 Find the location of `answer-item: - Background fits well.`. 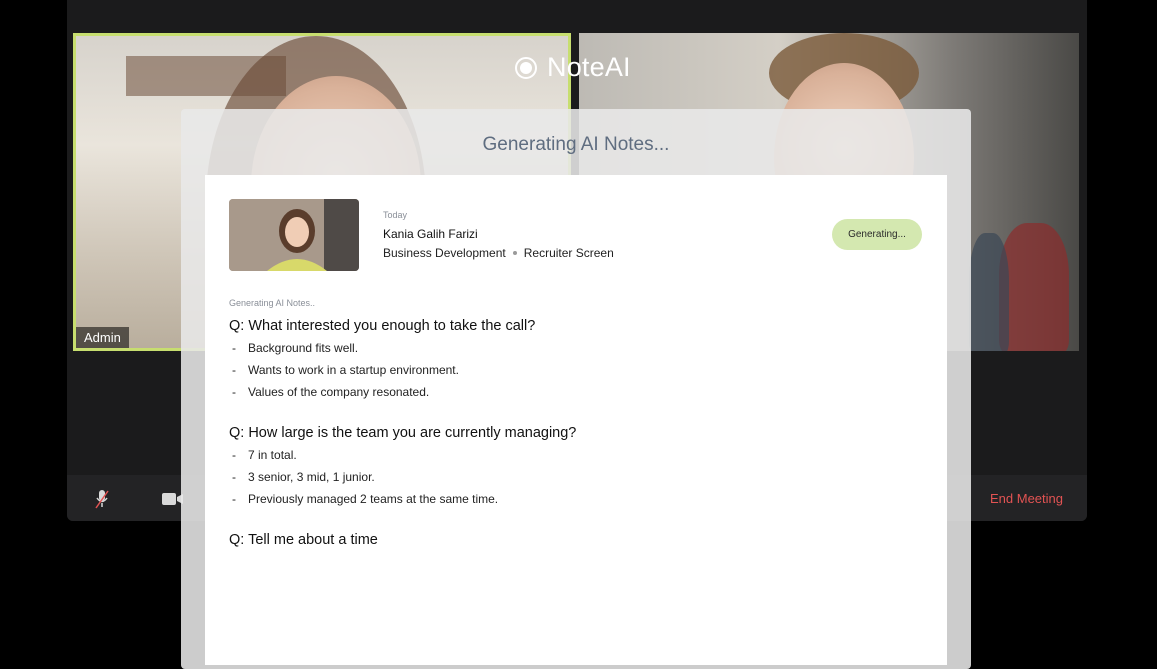

answer-item: - Background fits well. is located at coordinates (295, 348).